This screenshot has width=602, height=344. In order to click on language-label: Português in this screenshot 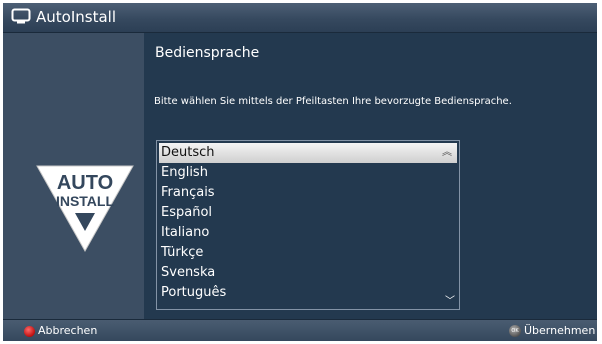, I will do `click(194, 292)`.